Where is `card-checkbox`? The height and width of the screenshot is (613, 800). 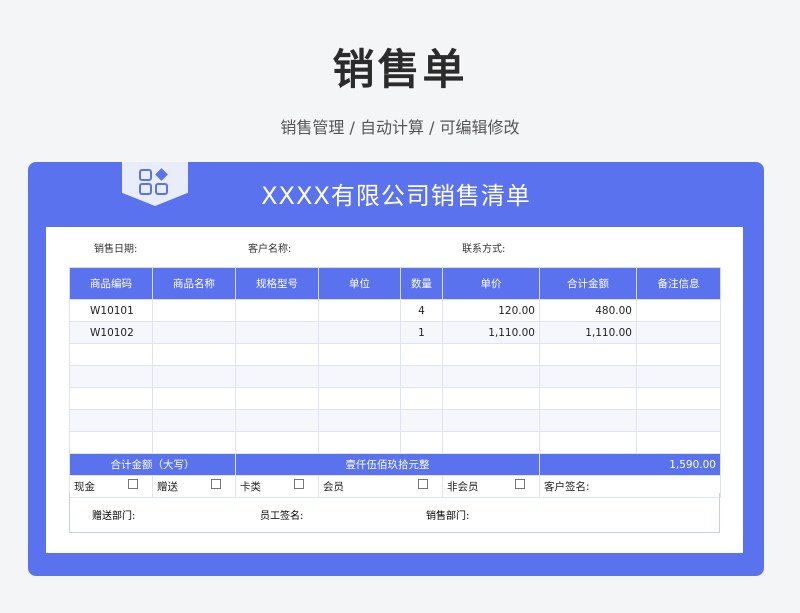
card-checkbox is located at coordinates (299, 484).